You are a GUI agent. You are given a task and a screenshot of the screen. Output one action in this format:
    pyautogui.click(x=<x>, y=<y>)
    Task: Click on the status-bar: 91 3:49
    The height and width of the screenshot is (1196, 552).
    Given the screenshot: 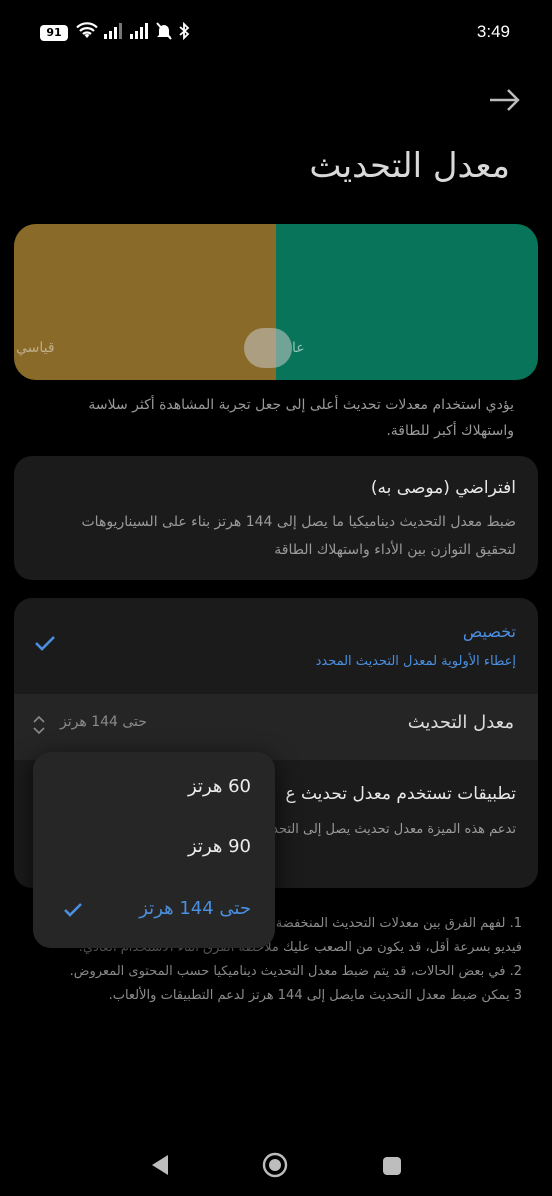 What is the action you would take?
    pyautogui.click(x=276, y=34)
    